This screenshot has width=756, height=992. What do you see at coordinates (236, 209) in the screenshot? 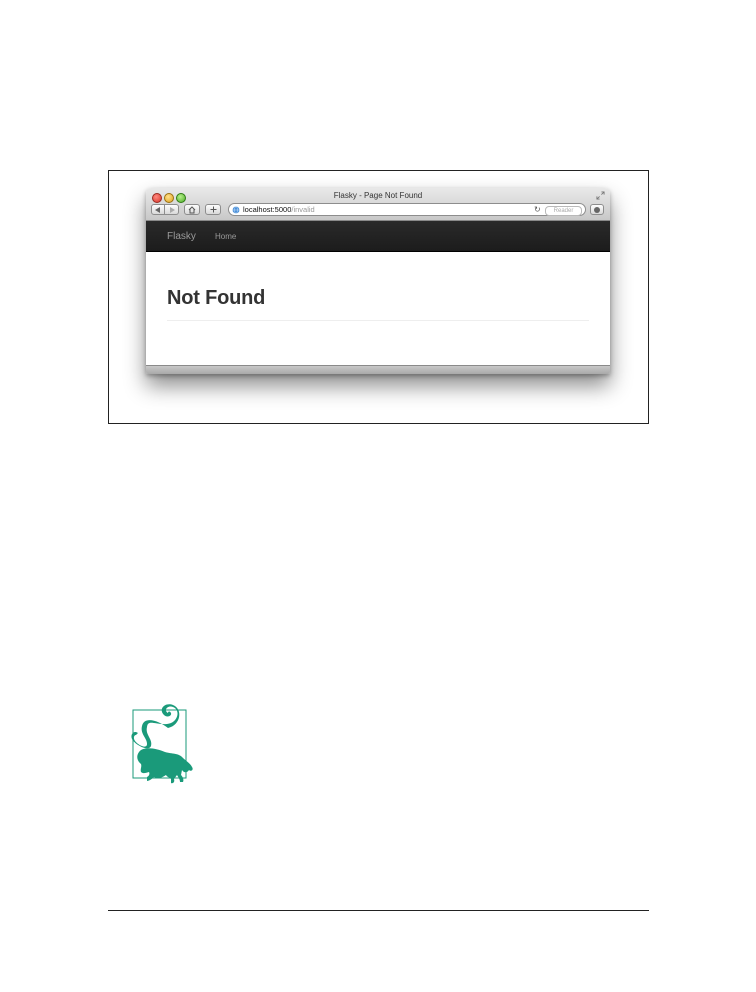
I see `globe-icon` at bounding box center [236, 209].